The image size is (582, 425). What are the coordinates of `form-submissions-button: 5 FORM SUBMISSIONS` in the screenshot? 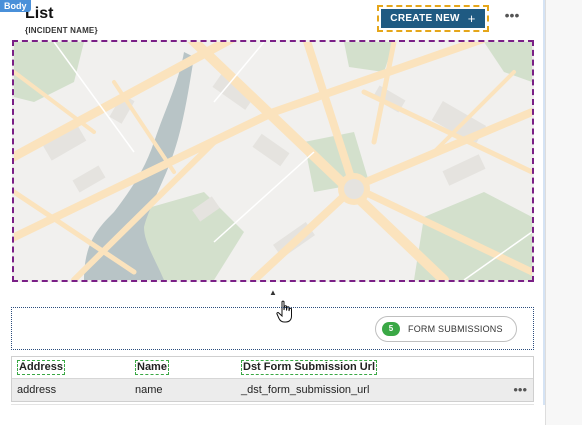 It's located at (446, 329).